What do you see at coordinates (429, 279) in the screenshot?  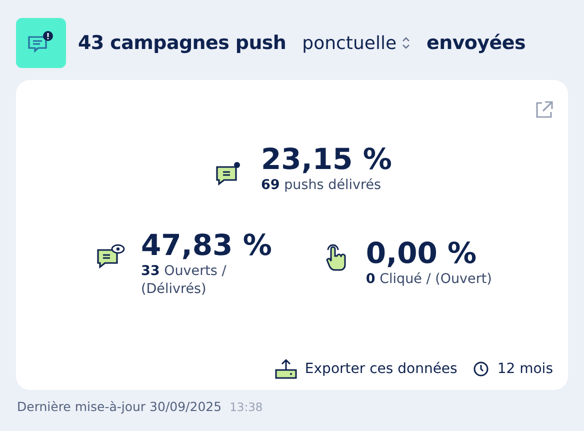 I see `stat-detail: 0 Cliqué / (Ouvert)` at bounding box center [429, 279].